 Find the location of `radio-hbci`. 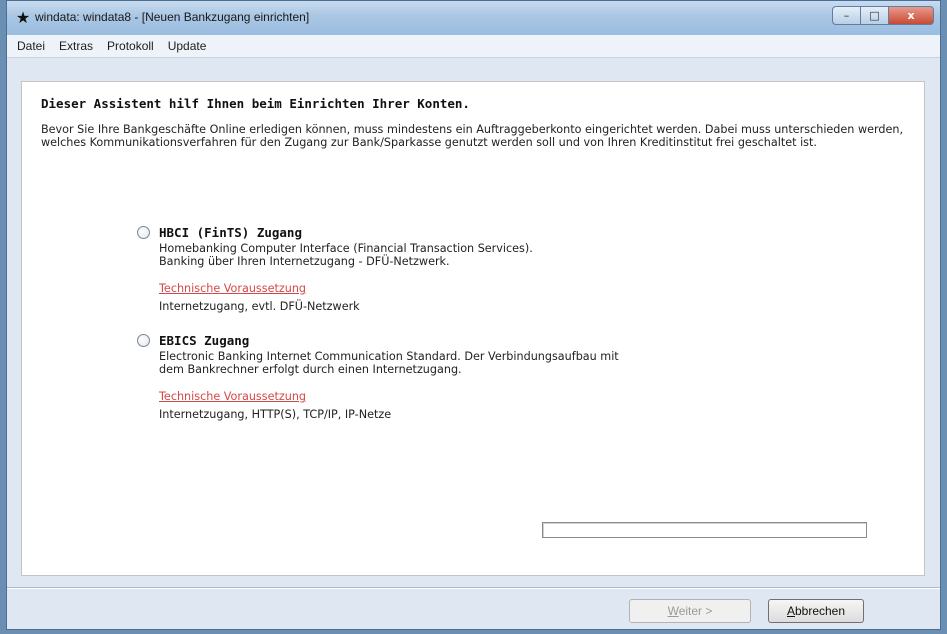

radio-hbci is located at coordinates (143, 232).